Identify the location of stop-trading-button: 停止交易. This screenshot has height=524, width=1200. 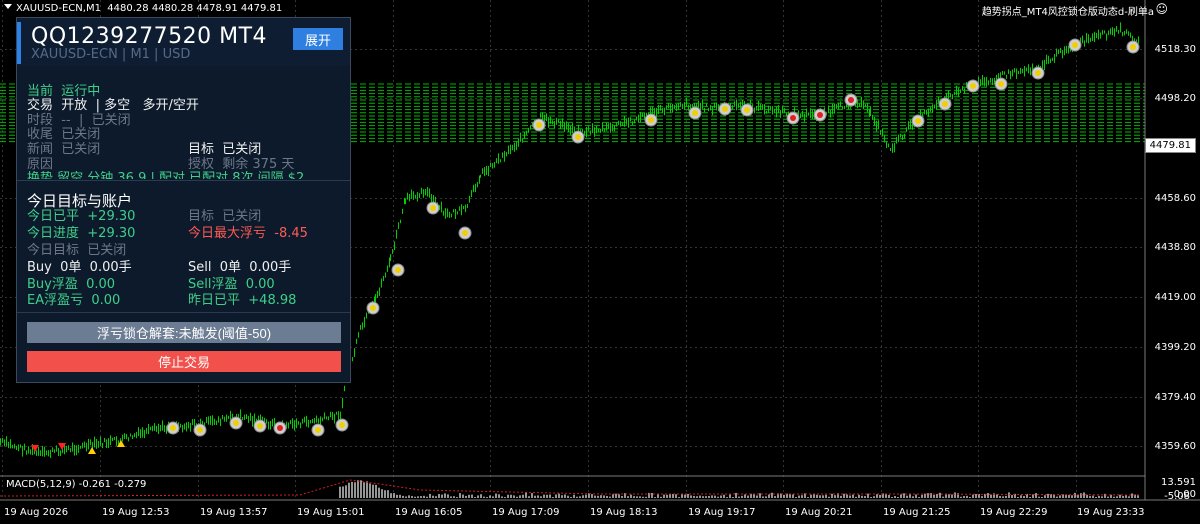
(184, 361).